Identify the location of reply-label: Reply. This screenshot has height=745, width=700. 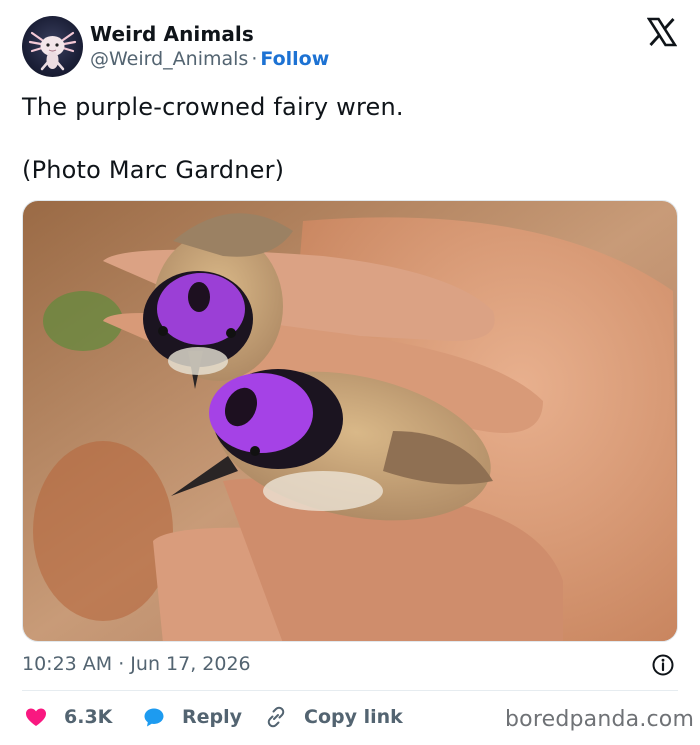
(212, 717).